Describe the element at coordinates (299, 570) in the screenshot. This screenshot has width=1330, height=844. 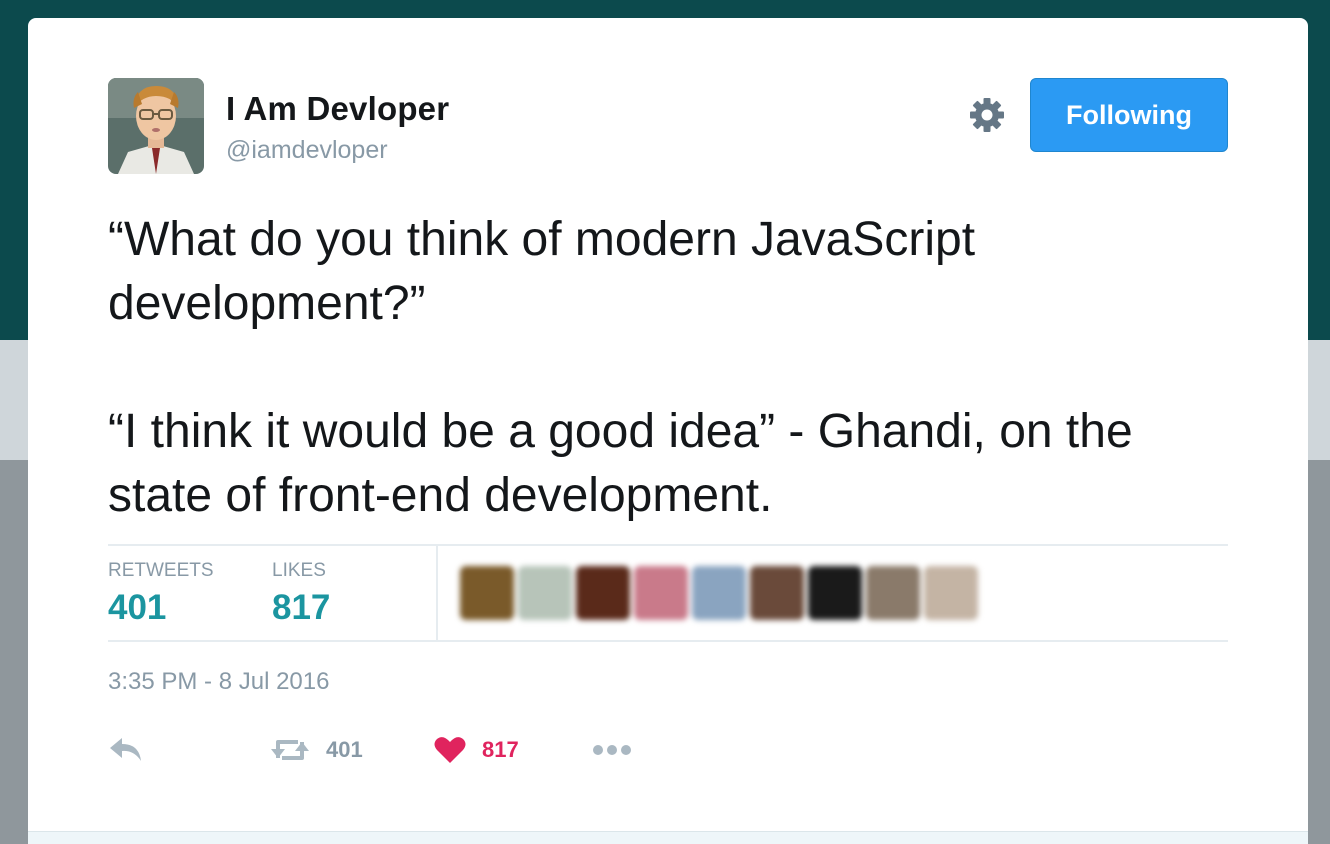
I see `likes-label: LIKES` at that location.